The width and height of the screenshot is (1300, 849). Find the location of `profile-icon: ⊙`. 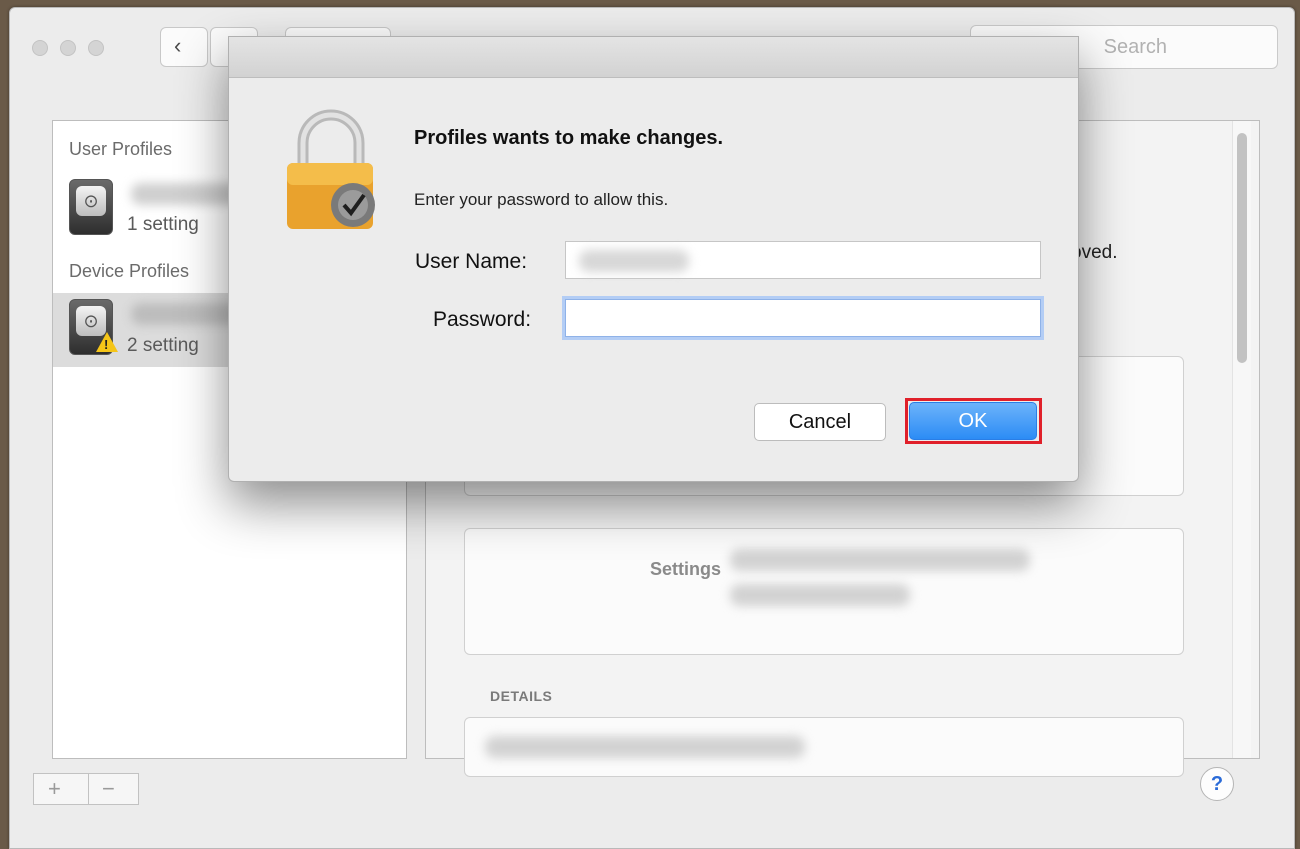

profile-icon: ⊙ is located at coordinates (91, 207).